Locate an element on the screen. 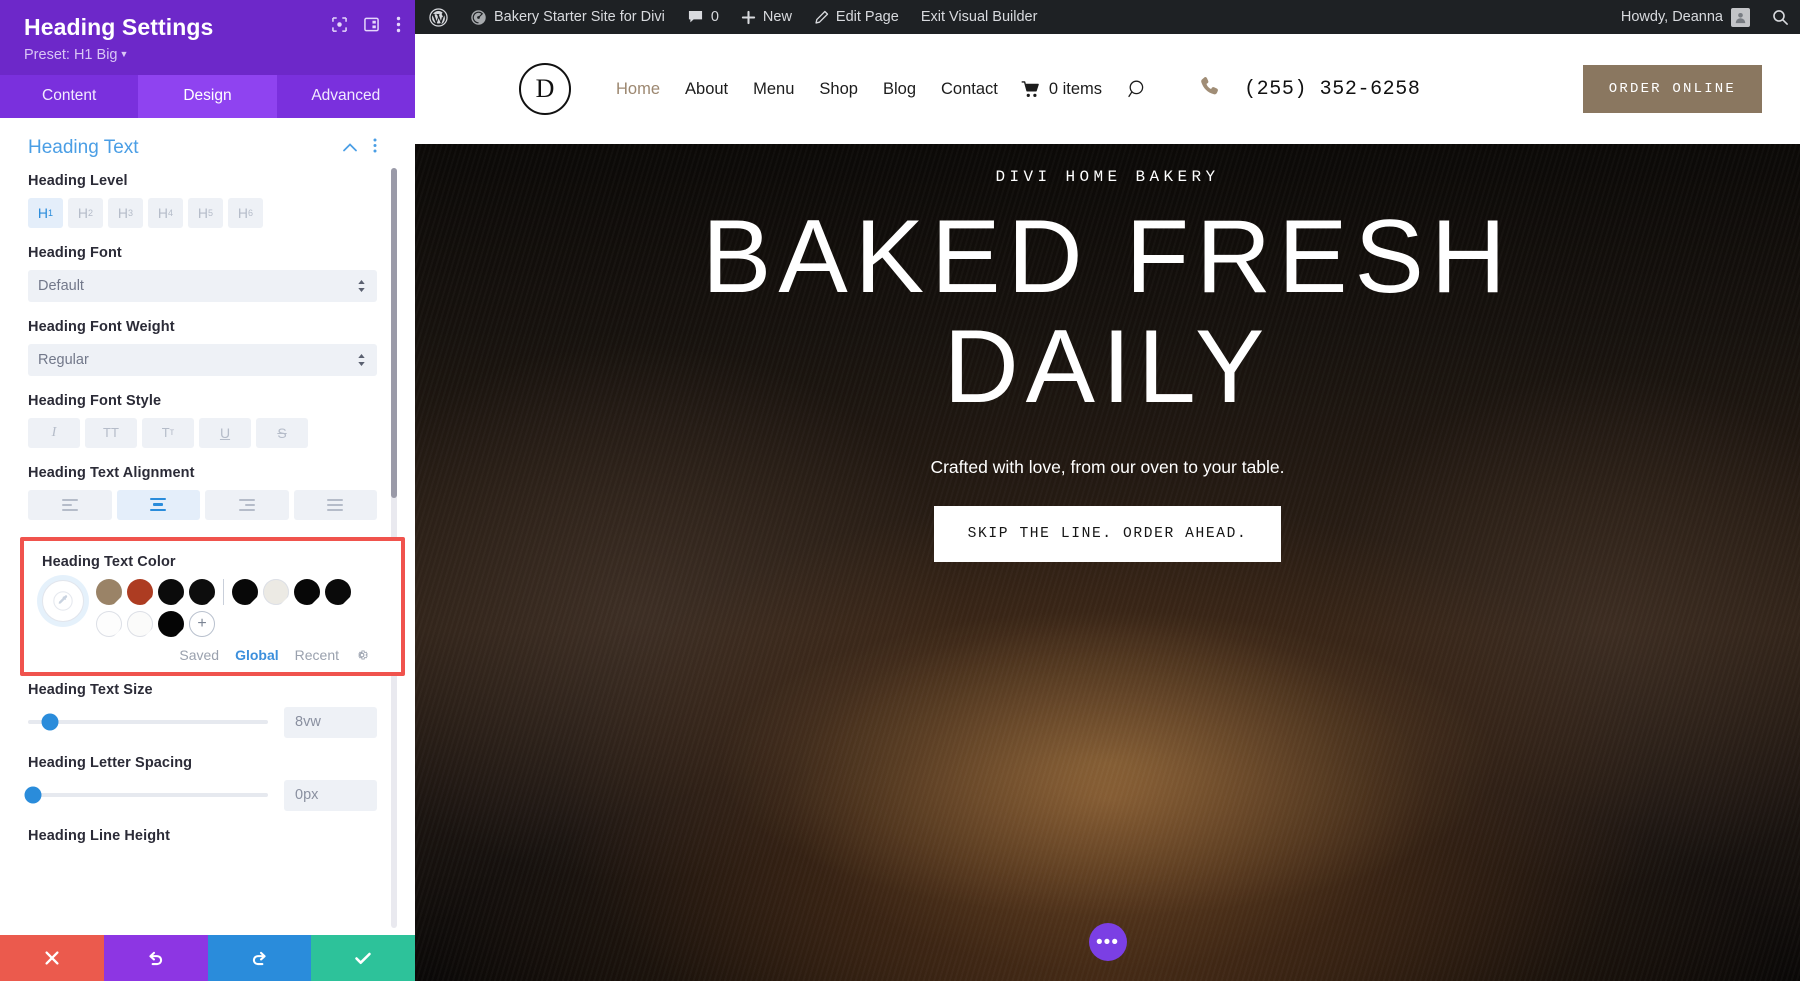  phone-group: (255) 352-6258 is located at coordinates (1309, 89).